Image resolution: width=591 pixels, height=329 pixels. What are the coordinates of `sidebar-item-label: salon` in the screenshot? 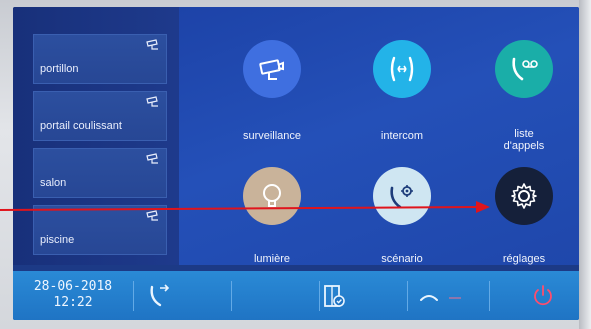 It's located at (53, 183).